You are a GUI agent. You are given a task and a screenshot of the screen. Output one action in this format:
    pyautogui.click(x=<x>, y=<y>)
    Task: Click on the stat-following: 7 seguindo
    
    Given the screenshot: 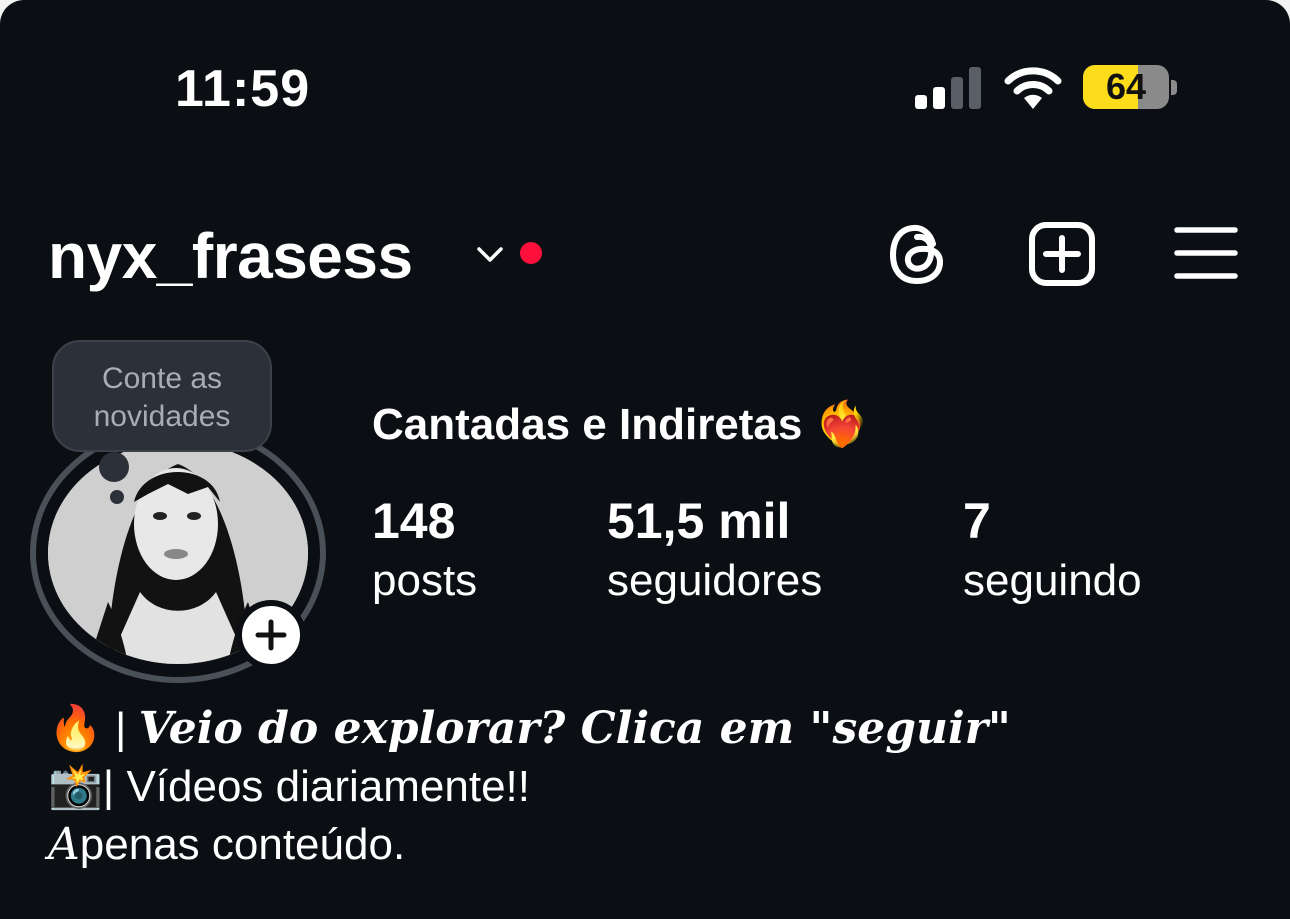 What is the action you would take?
    pyautogui.click(x=1052, y=551)
    